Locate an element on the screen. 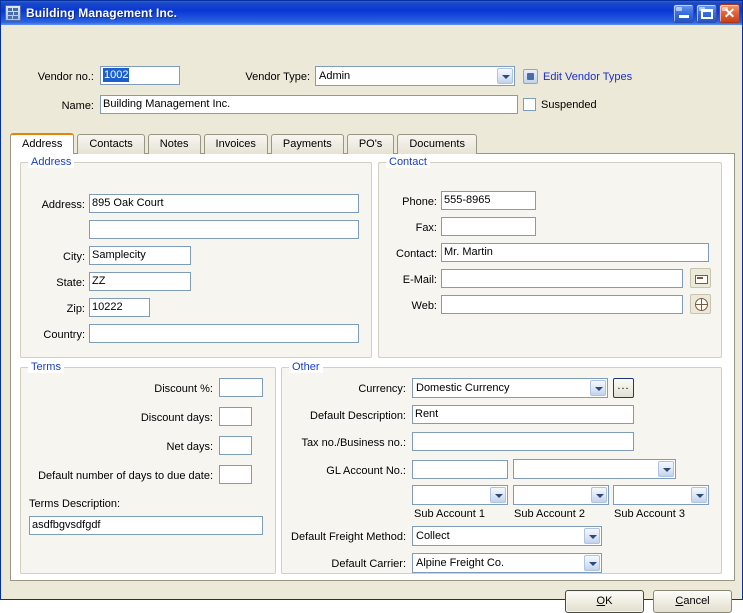  email-label: E-Mail: is located at coordinates (419, 280).